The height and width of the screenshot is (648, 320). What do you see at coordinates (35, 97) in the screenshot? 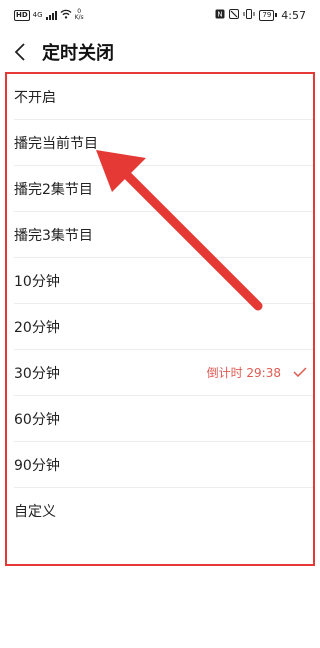
I see `option-label: 不开启` at bounding box center [35, 97].